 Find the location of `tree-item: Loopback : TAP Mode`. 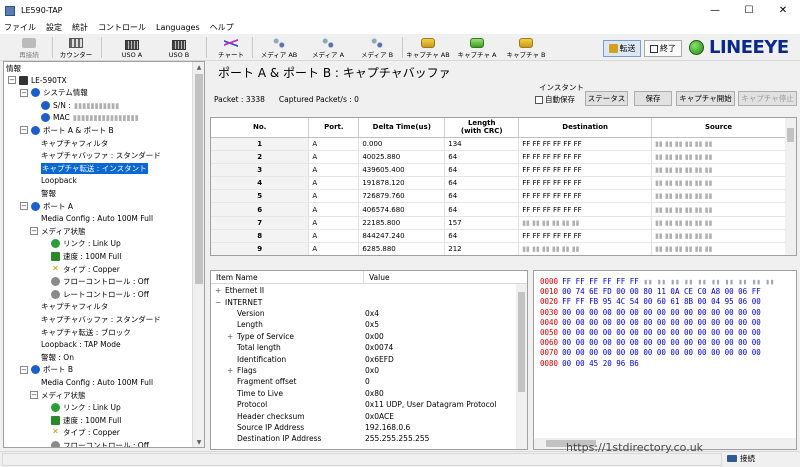

tree-item: Loopback : TAP Mode is located at coordinates (75, 345).